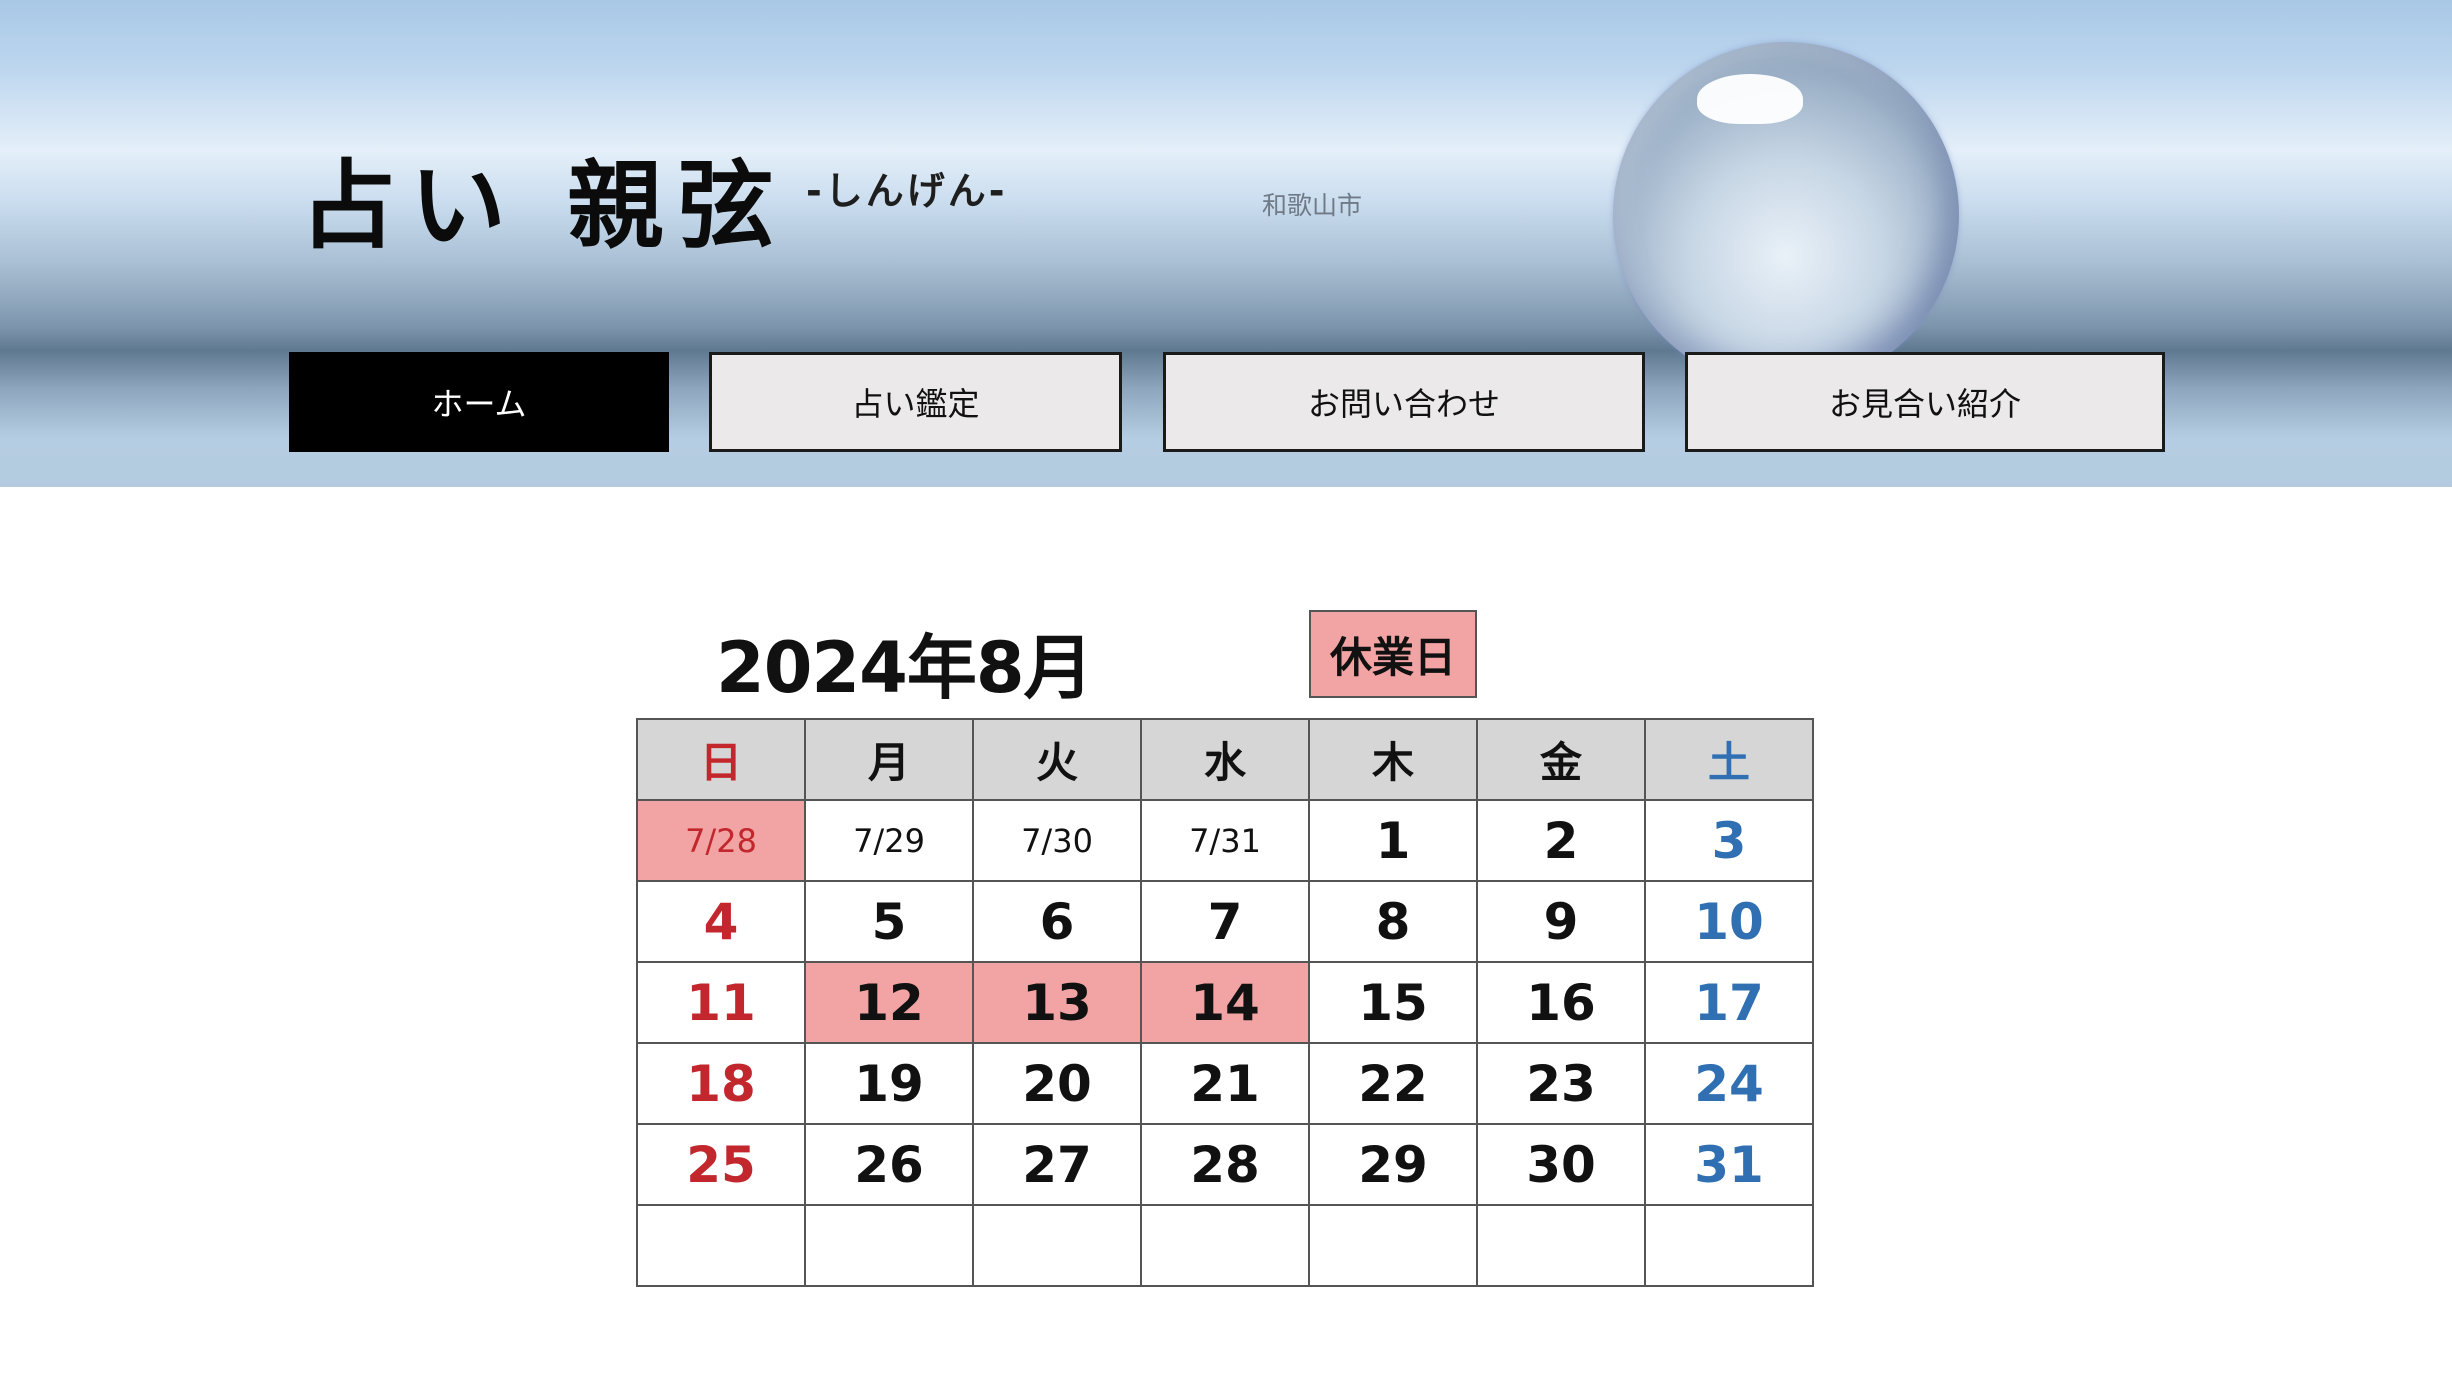  I want to click on calendar-day-cell: 13, so click(1057, 1002).